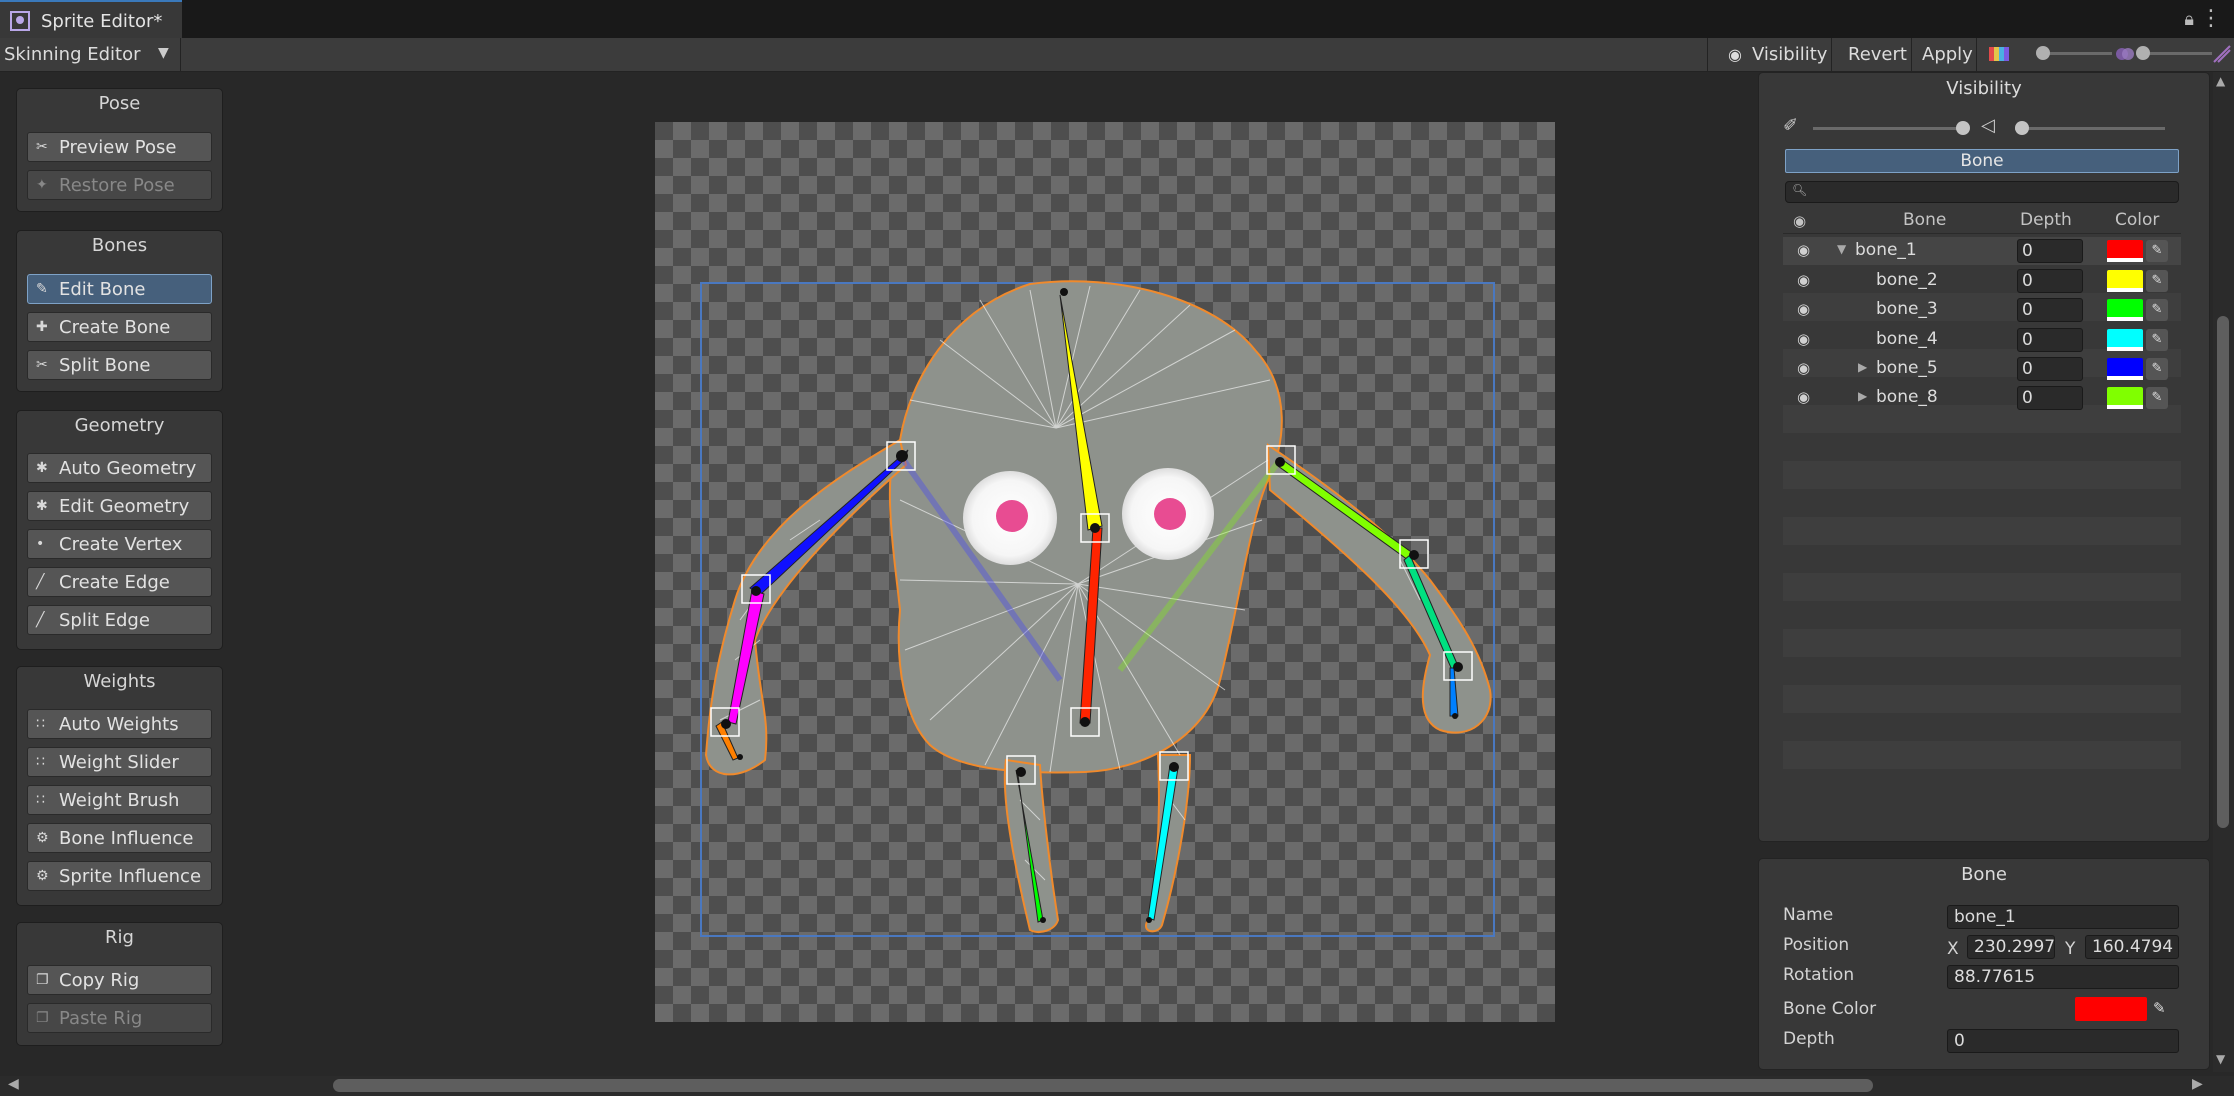 The width and height of the screenshot is (2234, 1096). I want to click on vertical-scroll-thumb, so click(2223, 572).